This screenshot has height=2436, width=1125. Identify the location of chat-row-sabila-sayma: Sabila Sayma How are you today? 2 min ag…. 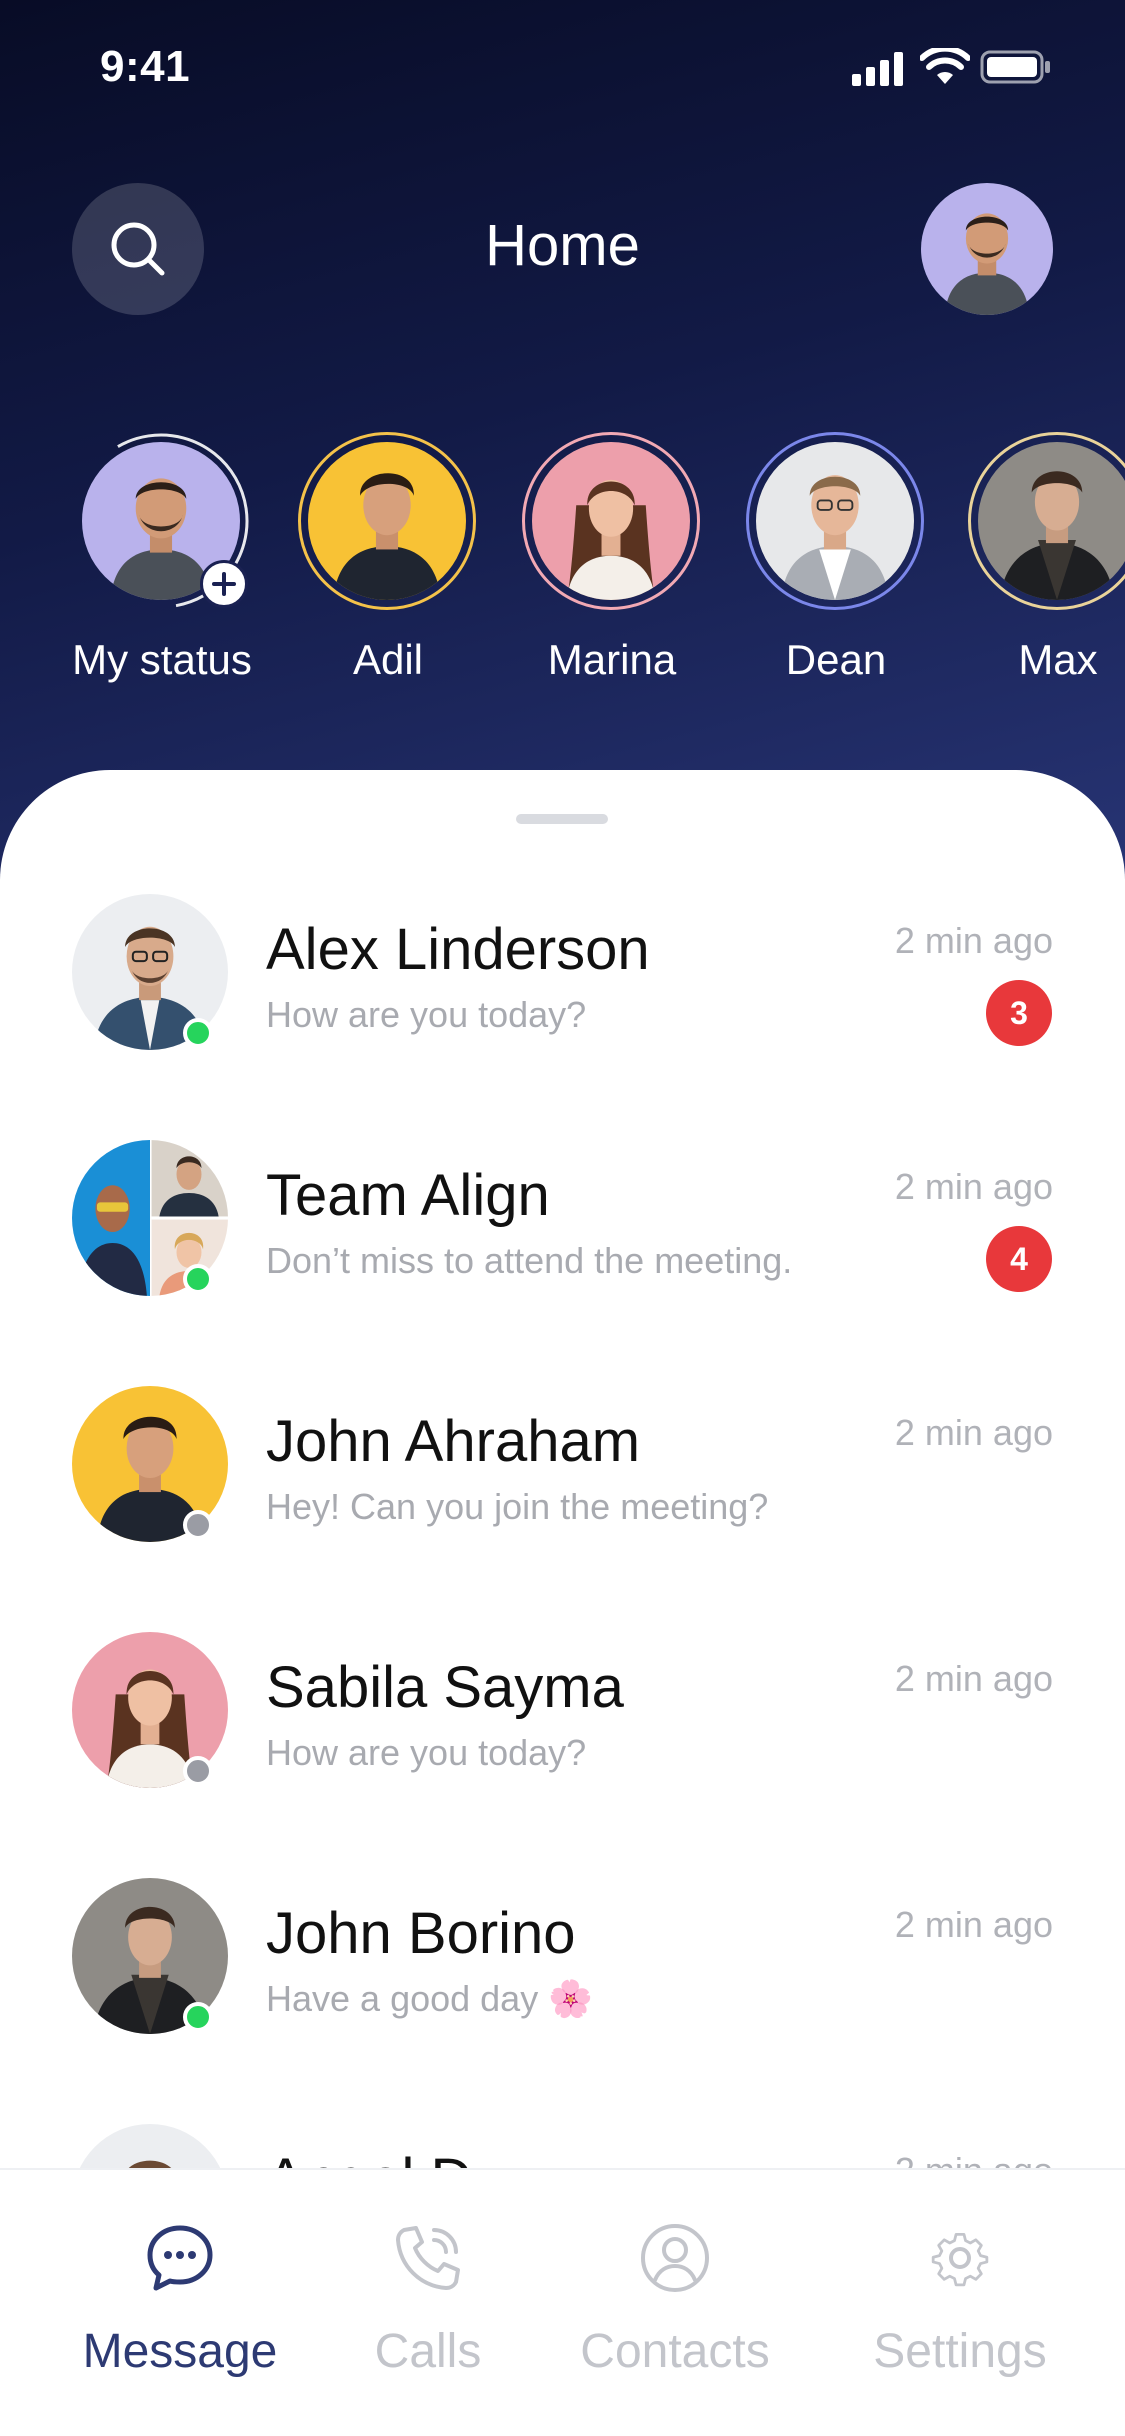
(562, 1732).